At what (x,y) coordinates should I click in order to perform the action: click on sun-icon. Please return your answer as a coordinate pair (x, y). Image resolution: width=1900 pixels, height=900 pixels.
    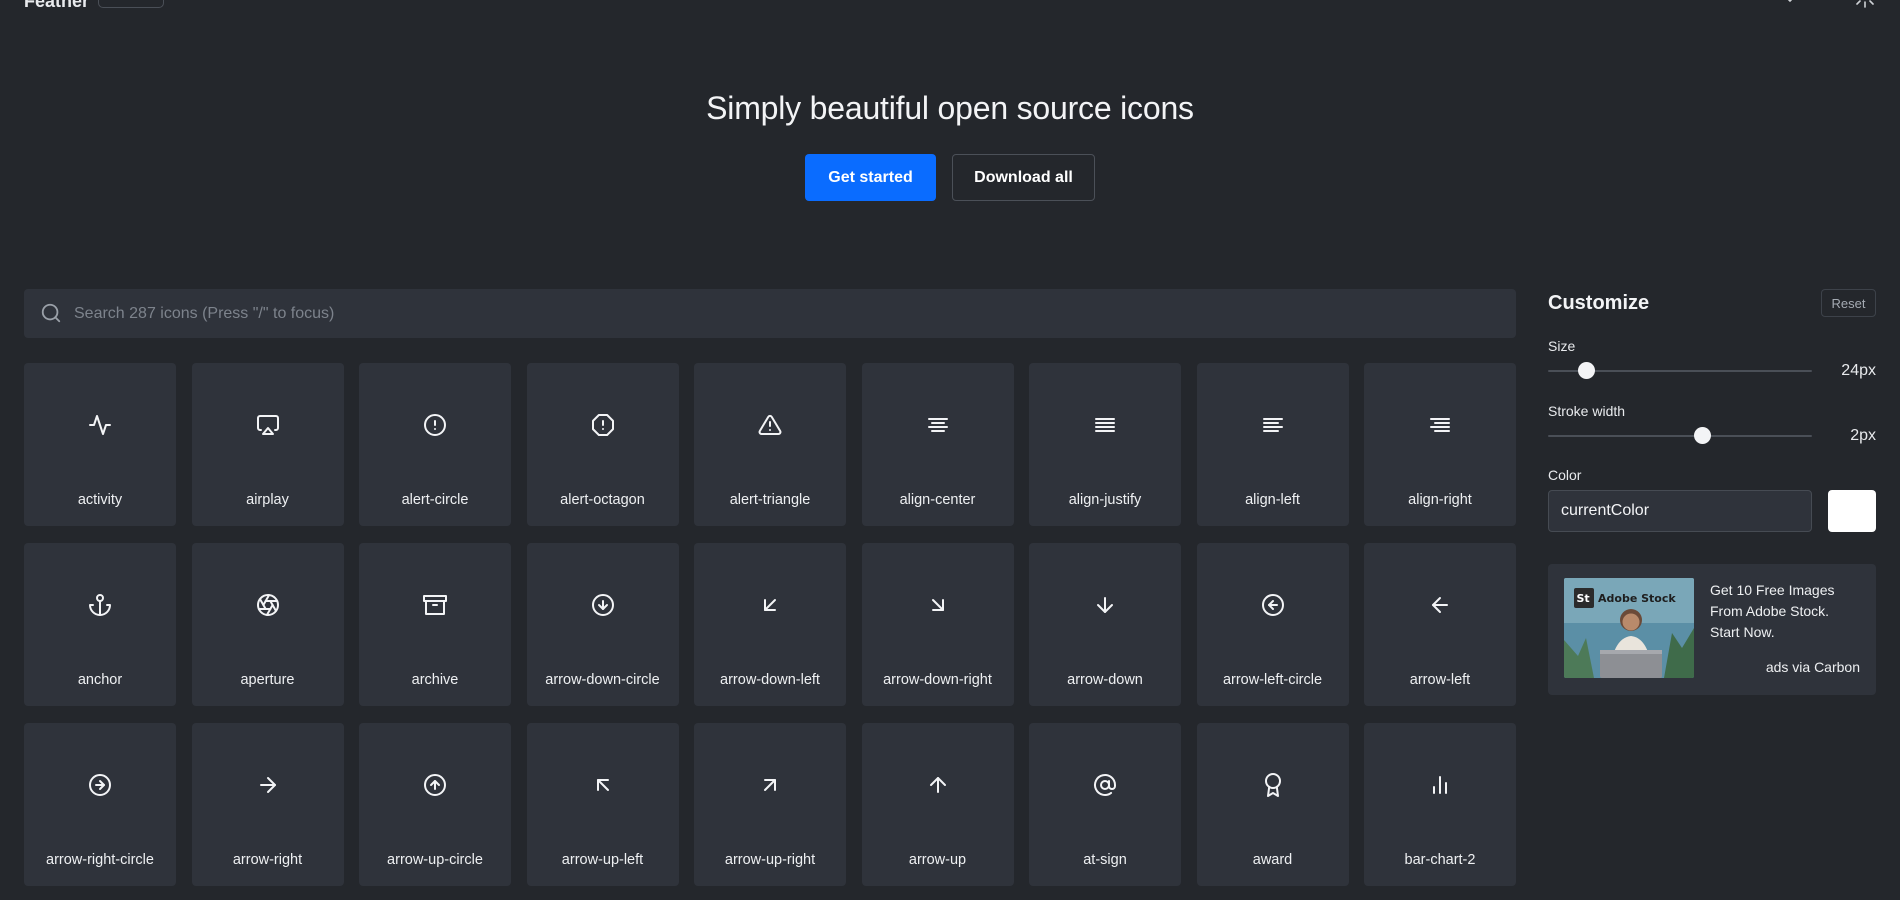
    Looking at the image, I should click on (1865, 4).